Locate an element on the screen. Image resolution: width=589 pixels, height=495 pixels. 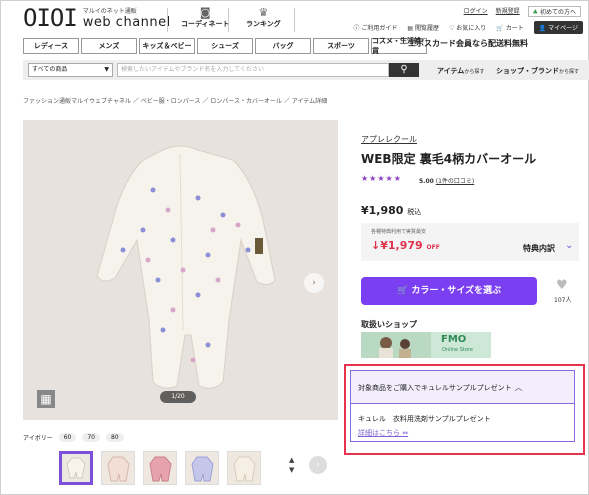
image-counter: 1/20 is located at coordinates (178, 397).